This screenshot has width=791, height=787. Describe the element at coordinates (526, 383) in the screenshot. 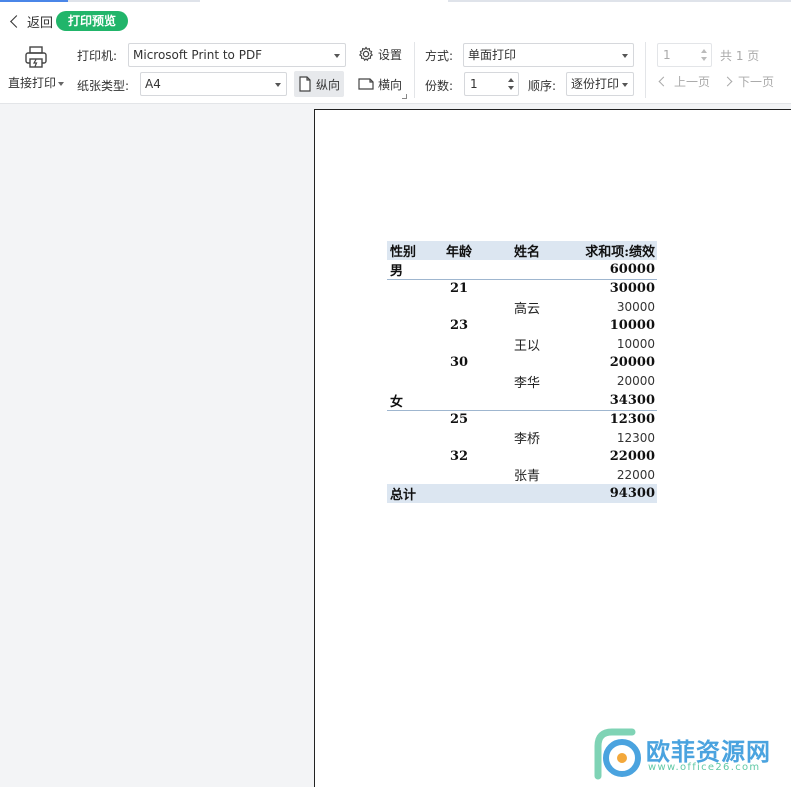

I see `cell-name: 李华` at that location.